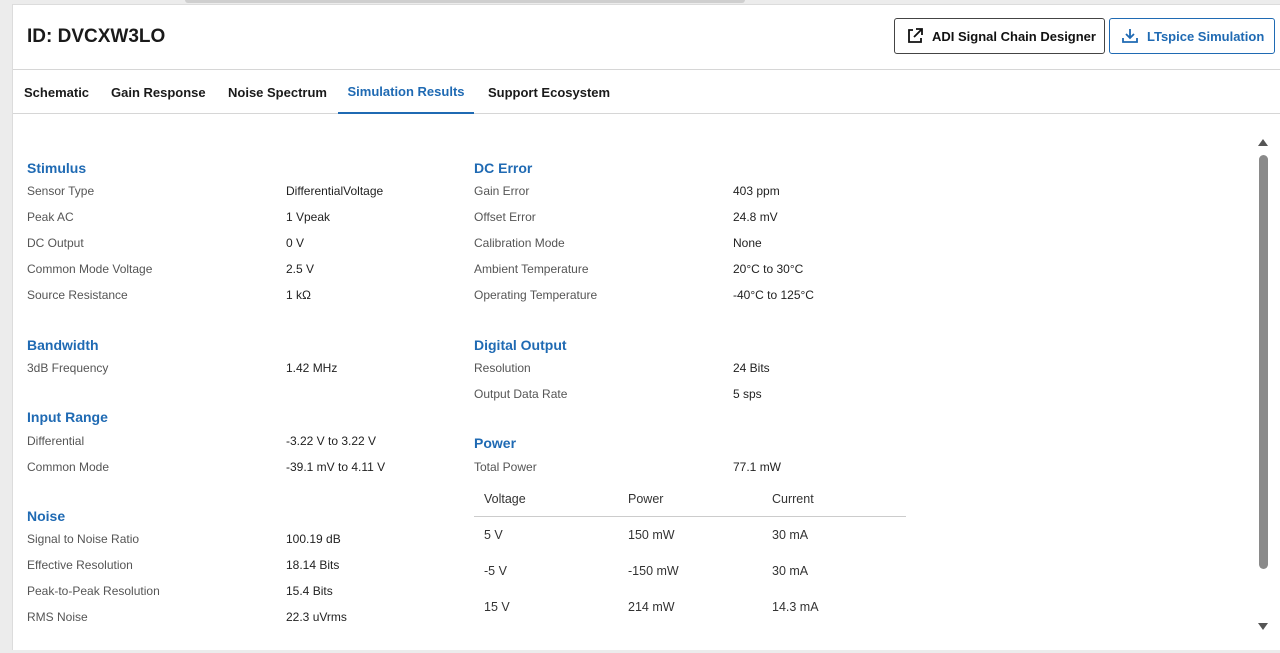 Image resolution: width=1280 pixels, height=653 pixels. Describe the element at coordinates (309, 591) in the screenshot. I see `value-peak-to-peak-resolution: 15.4 Bits` at that location.